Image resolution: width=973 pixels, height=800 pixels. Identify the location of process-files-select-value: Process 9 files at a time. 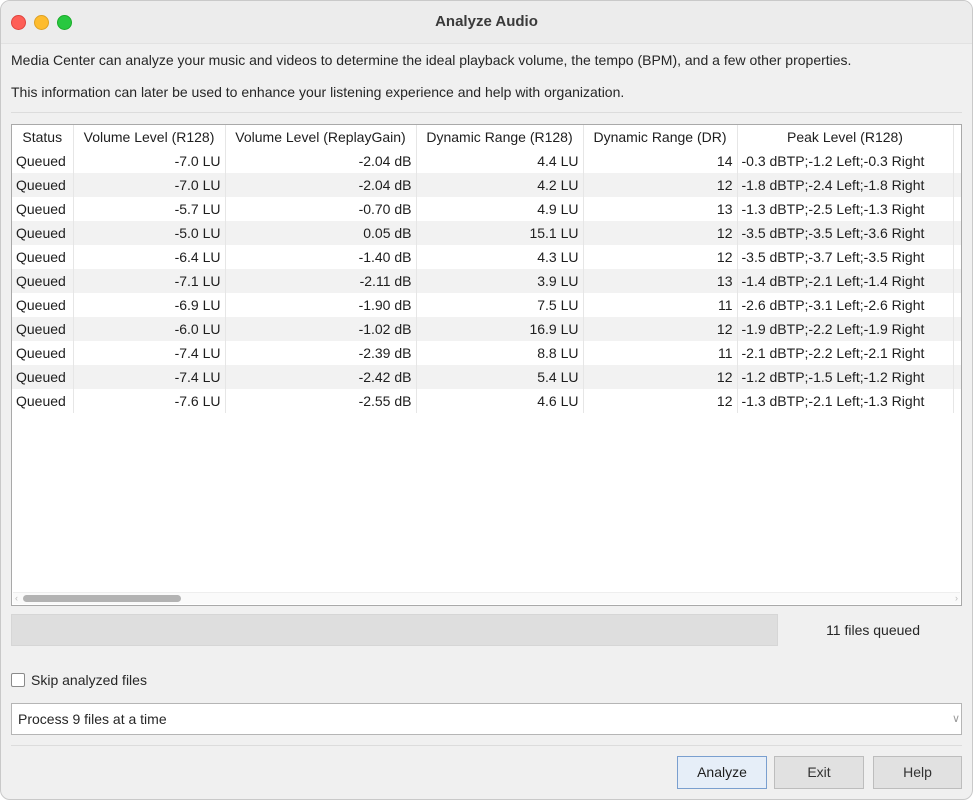
(92, 719).